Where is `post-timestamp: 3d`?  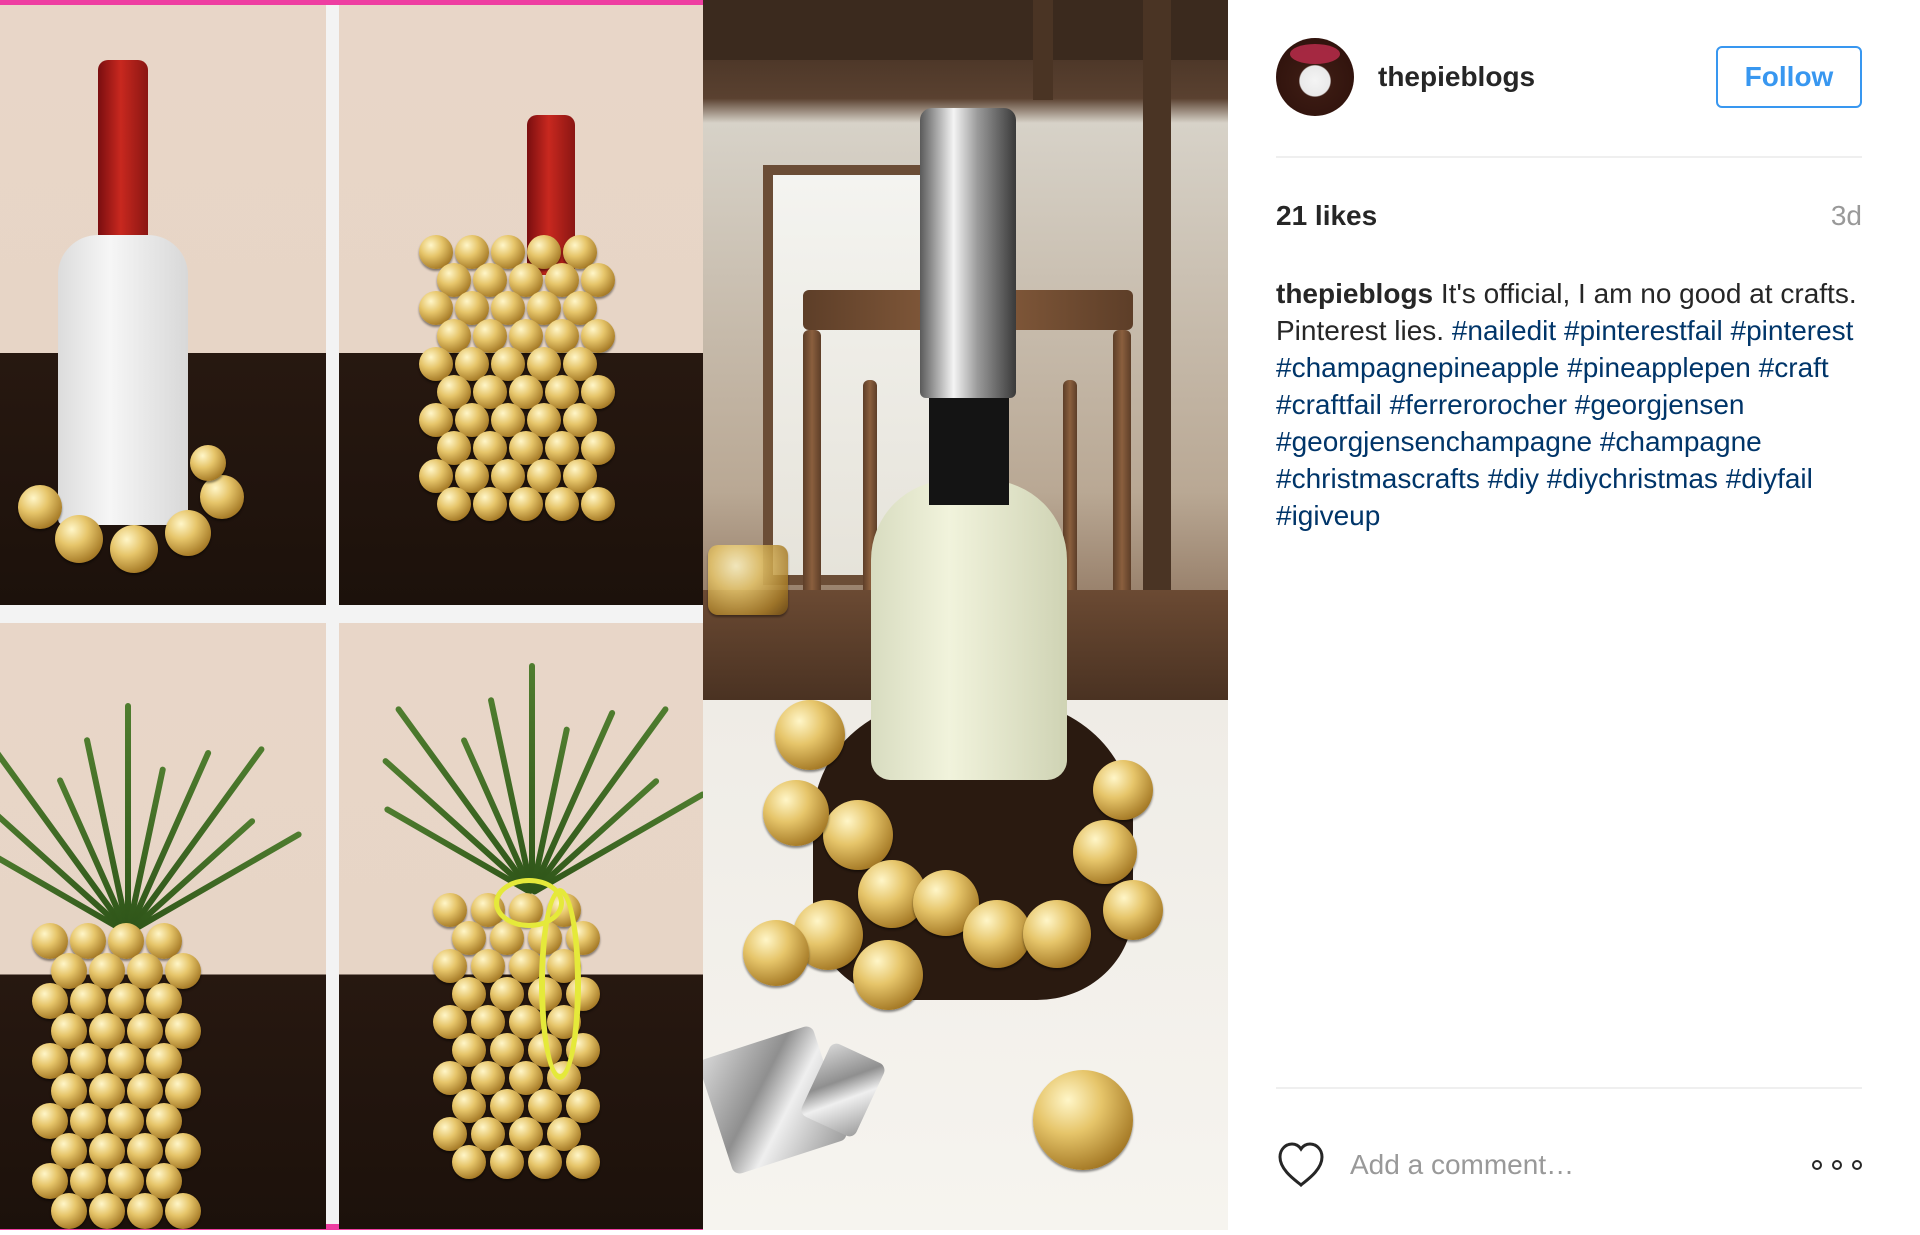 post-timestamp: 3d is located at coordinates (1846, 216).